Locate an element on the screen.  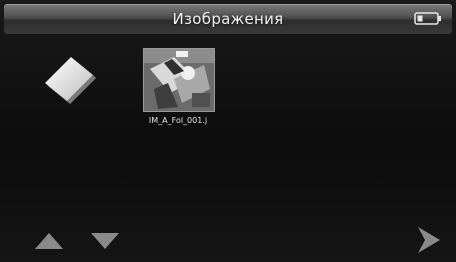
file-name: IM_A_Fol_001.j is located at coordinates (178, 120).